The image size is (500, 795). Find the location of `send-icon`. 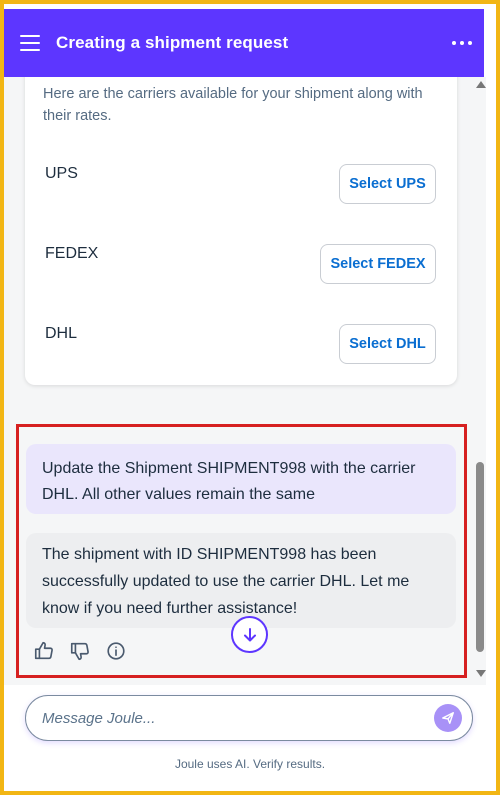

send-icon is located at coordinates (448, 718).